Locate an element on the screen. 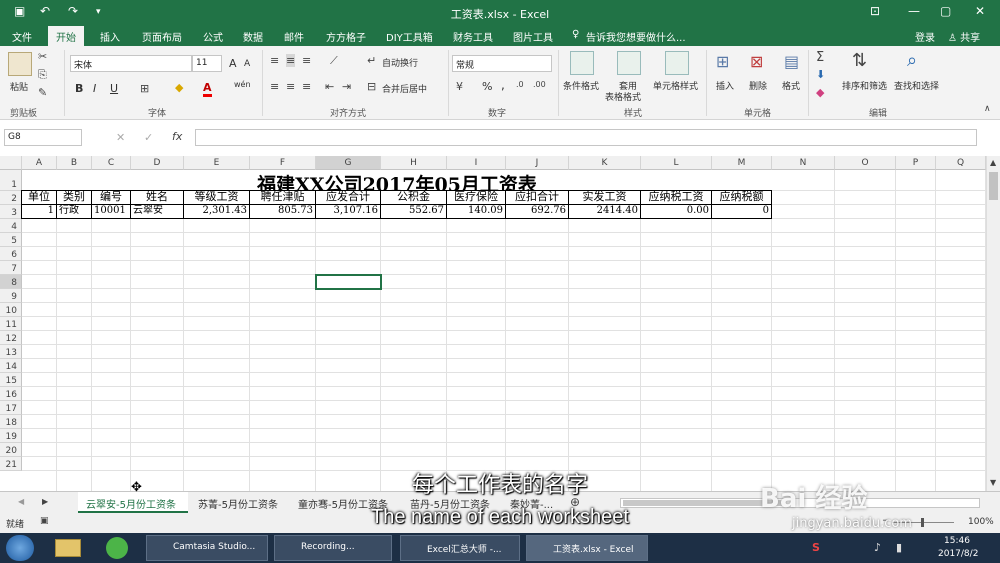  insert-cells-icon: ⊞ is located at coordinates (722, 61).